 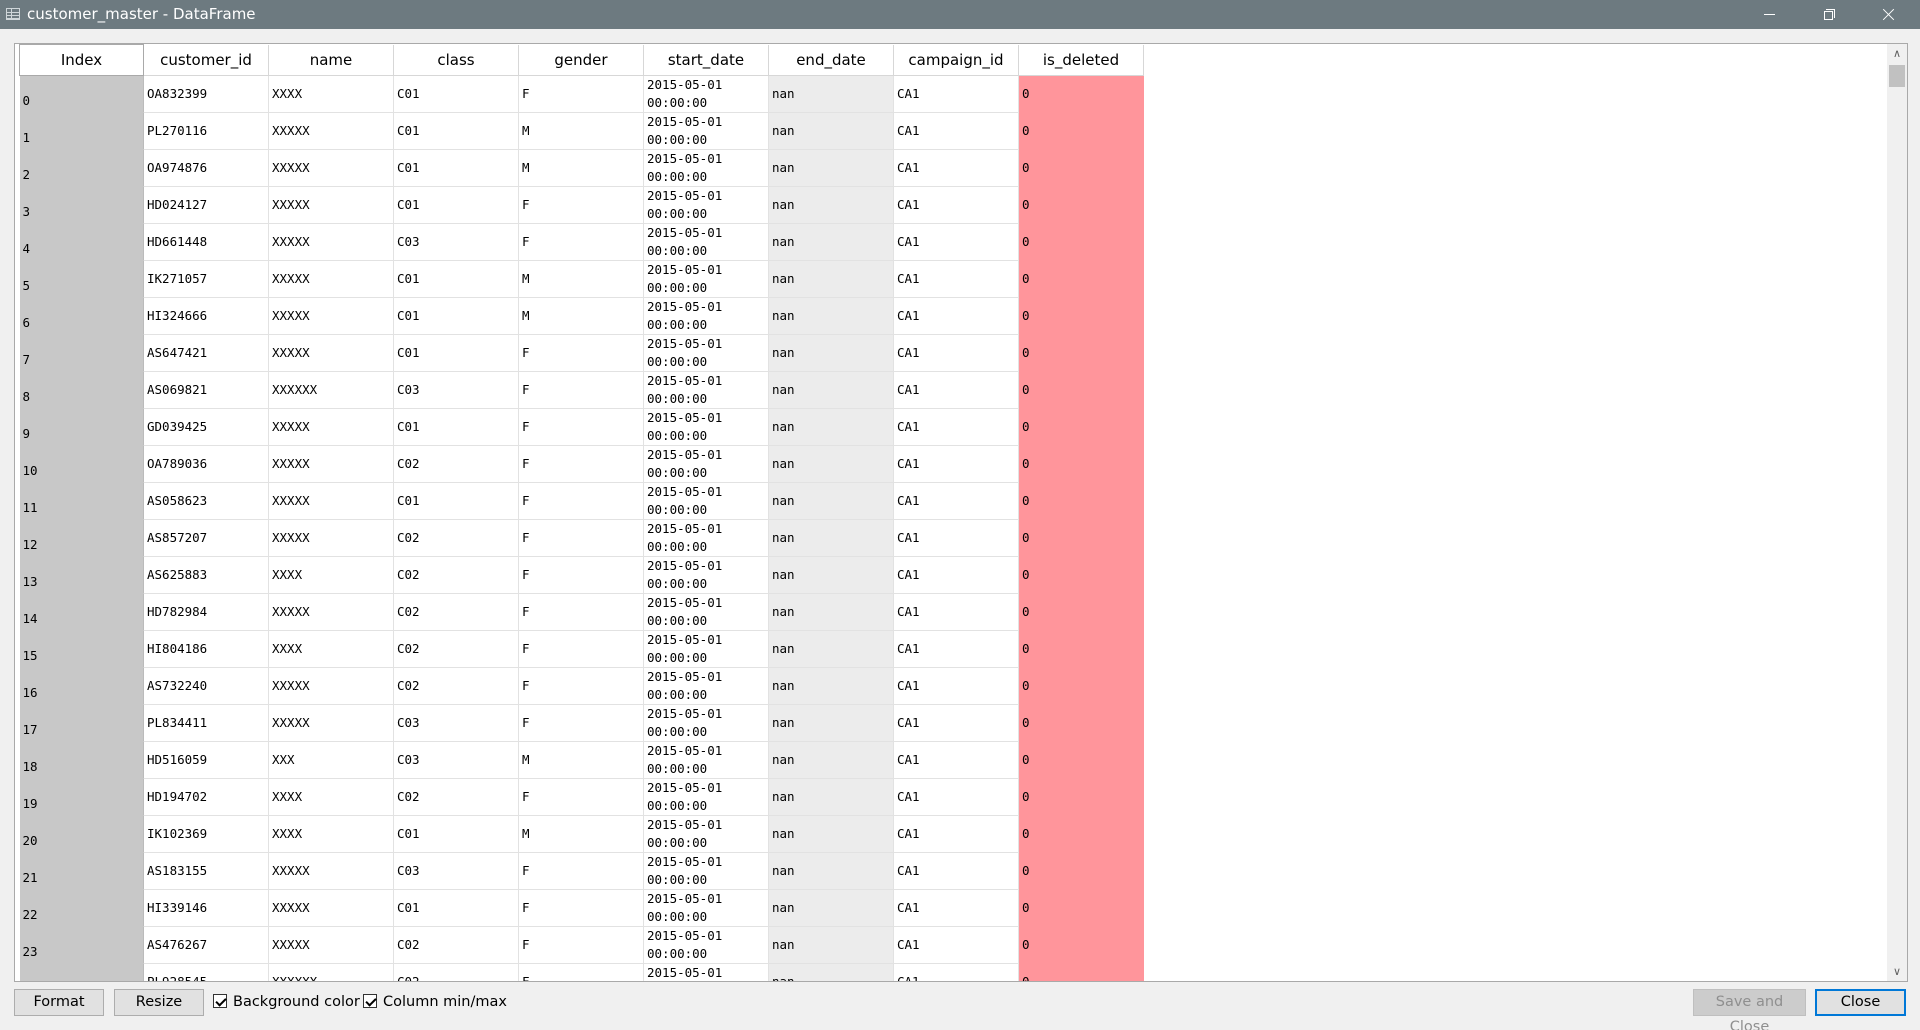 I want to click on vertical-scrollbar: ∧ ∨, so click(x=1897, y=512).